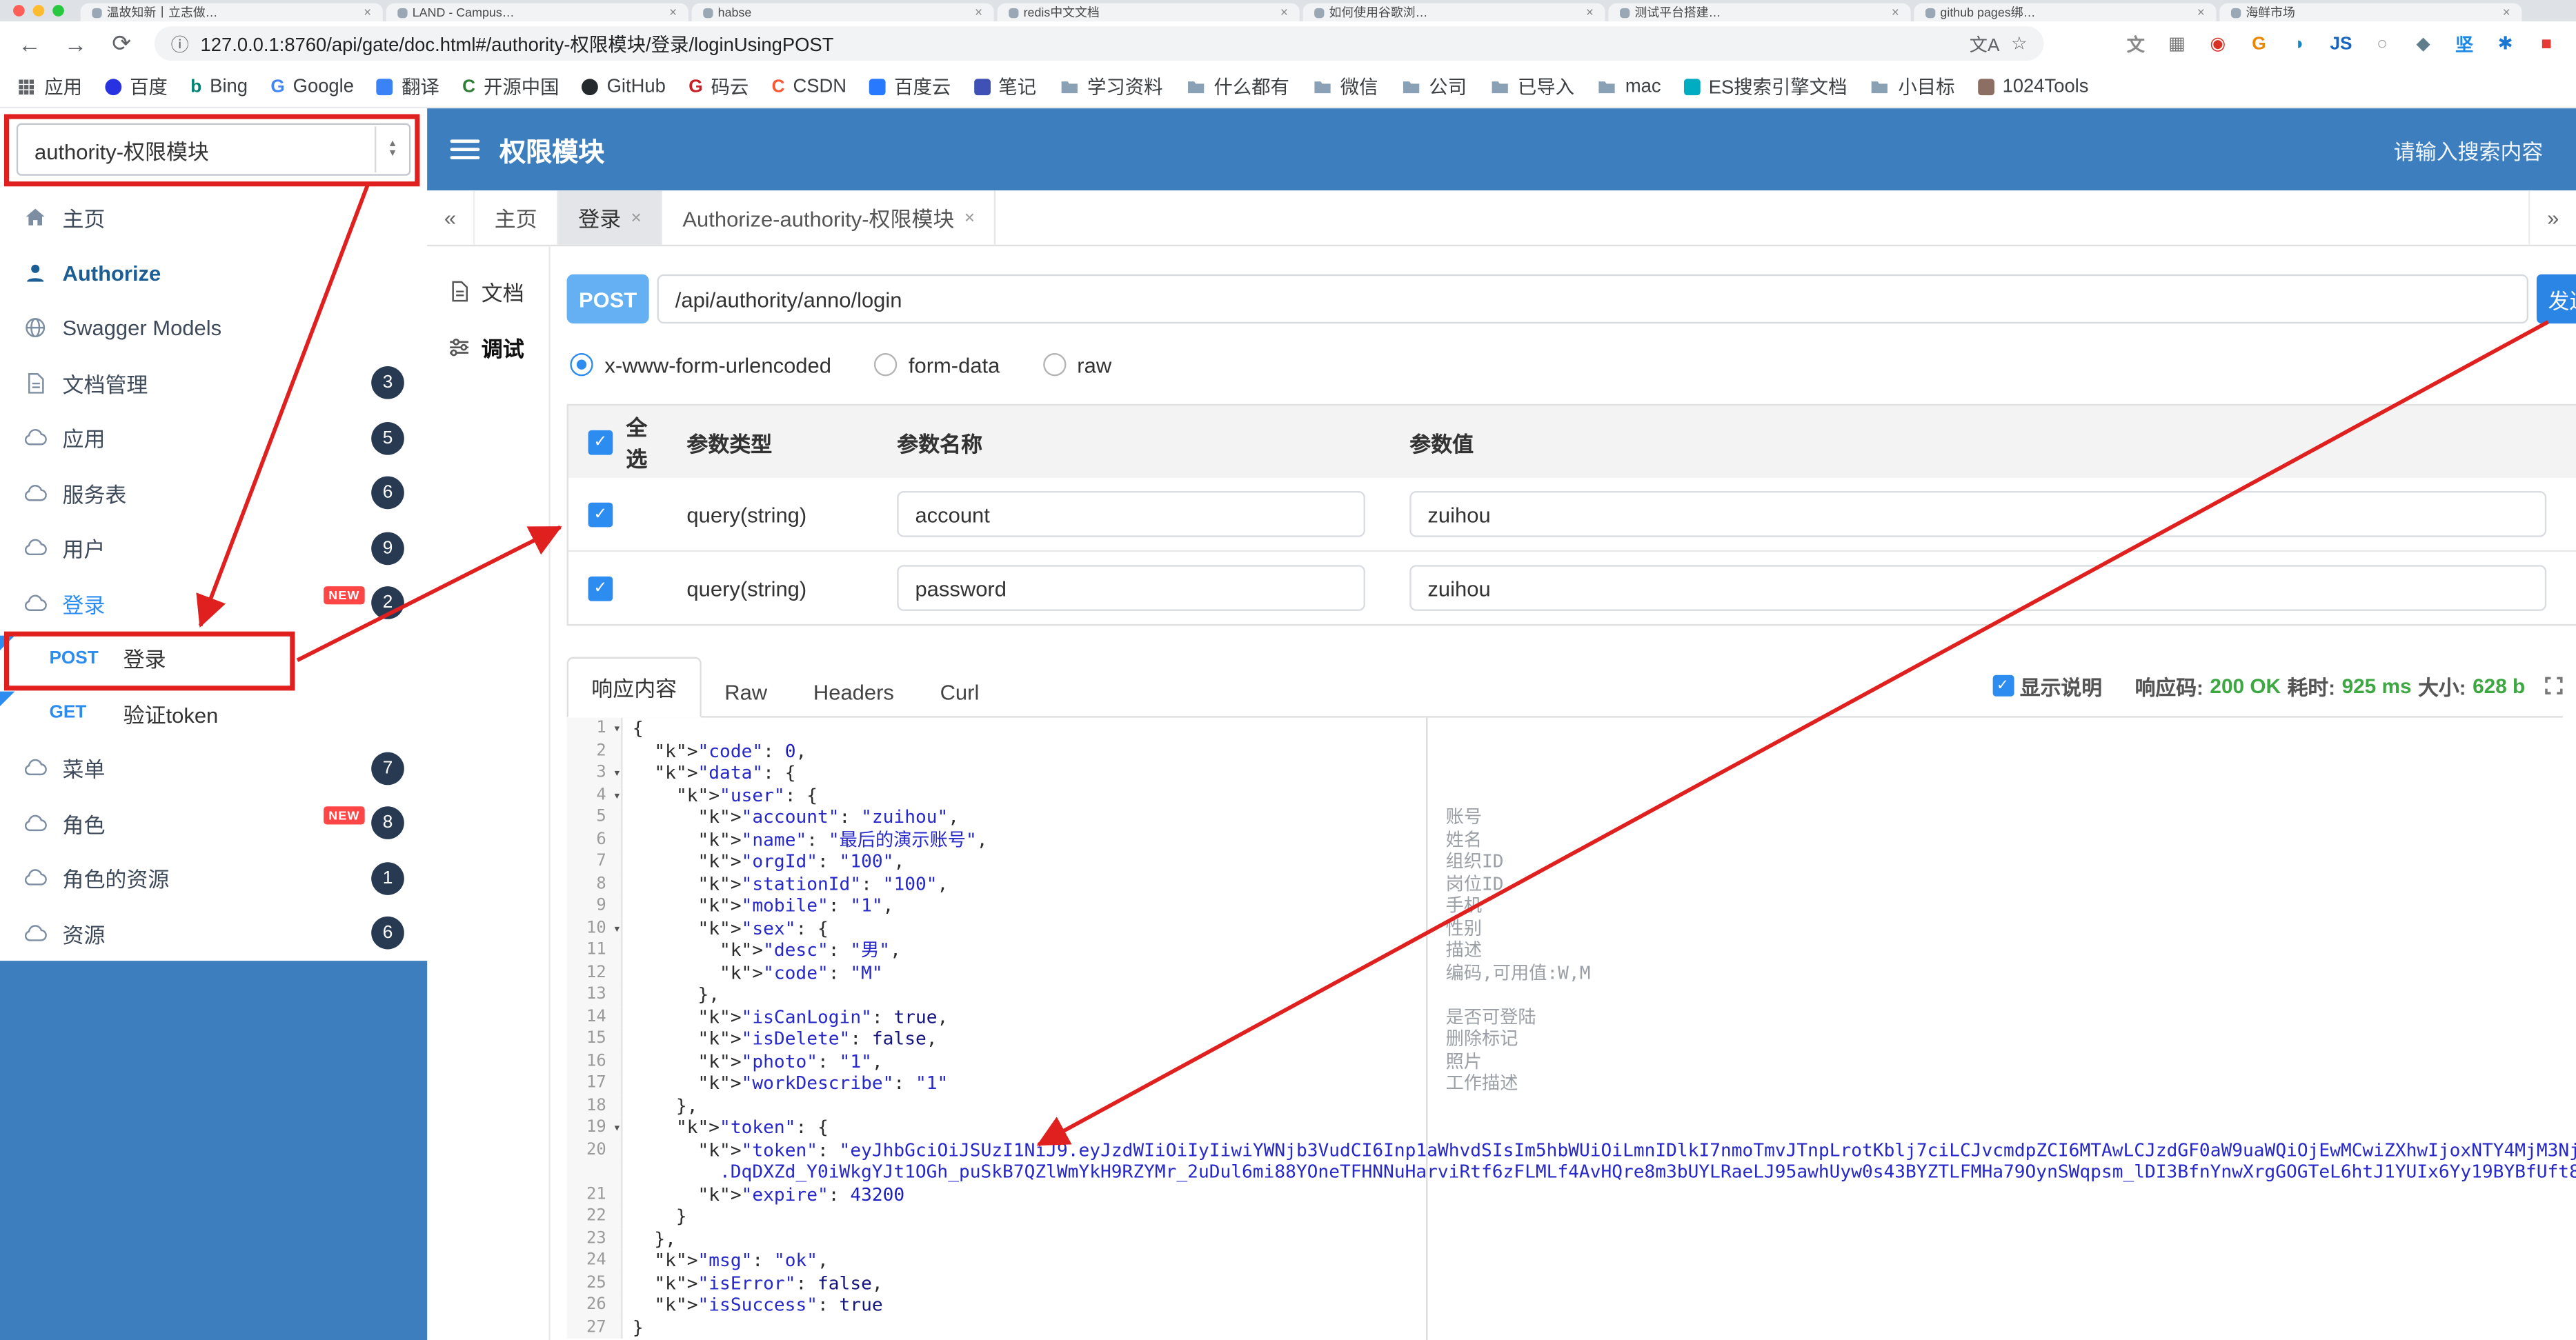  What do you see at coordinates (610, 218) in the screenshot?
I see `doc-tab-1: 登录 ×` at bounding box center [610, 218].